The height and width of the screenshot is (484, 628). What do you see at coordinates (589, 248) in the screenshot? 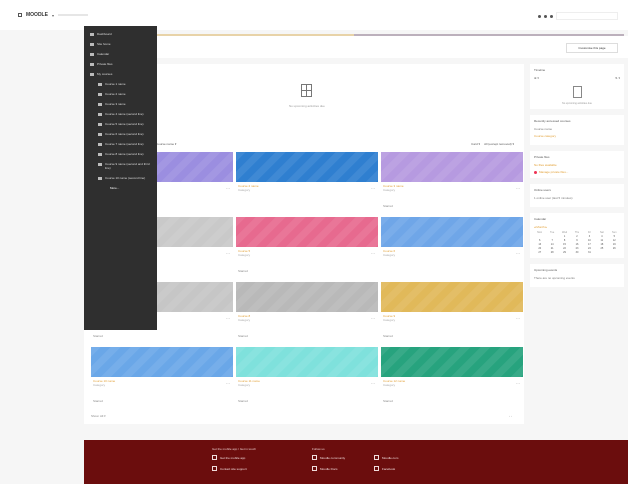
I see `calendar-day: 24` at bounding box center [589, 248].